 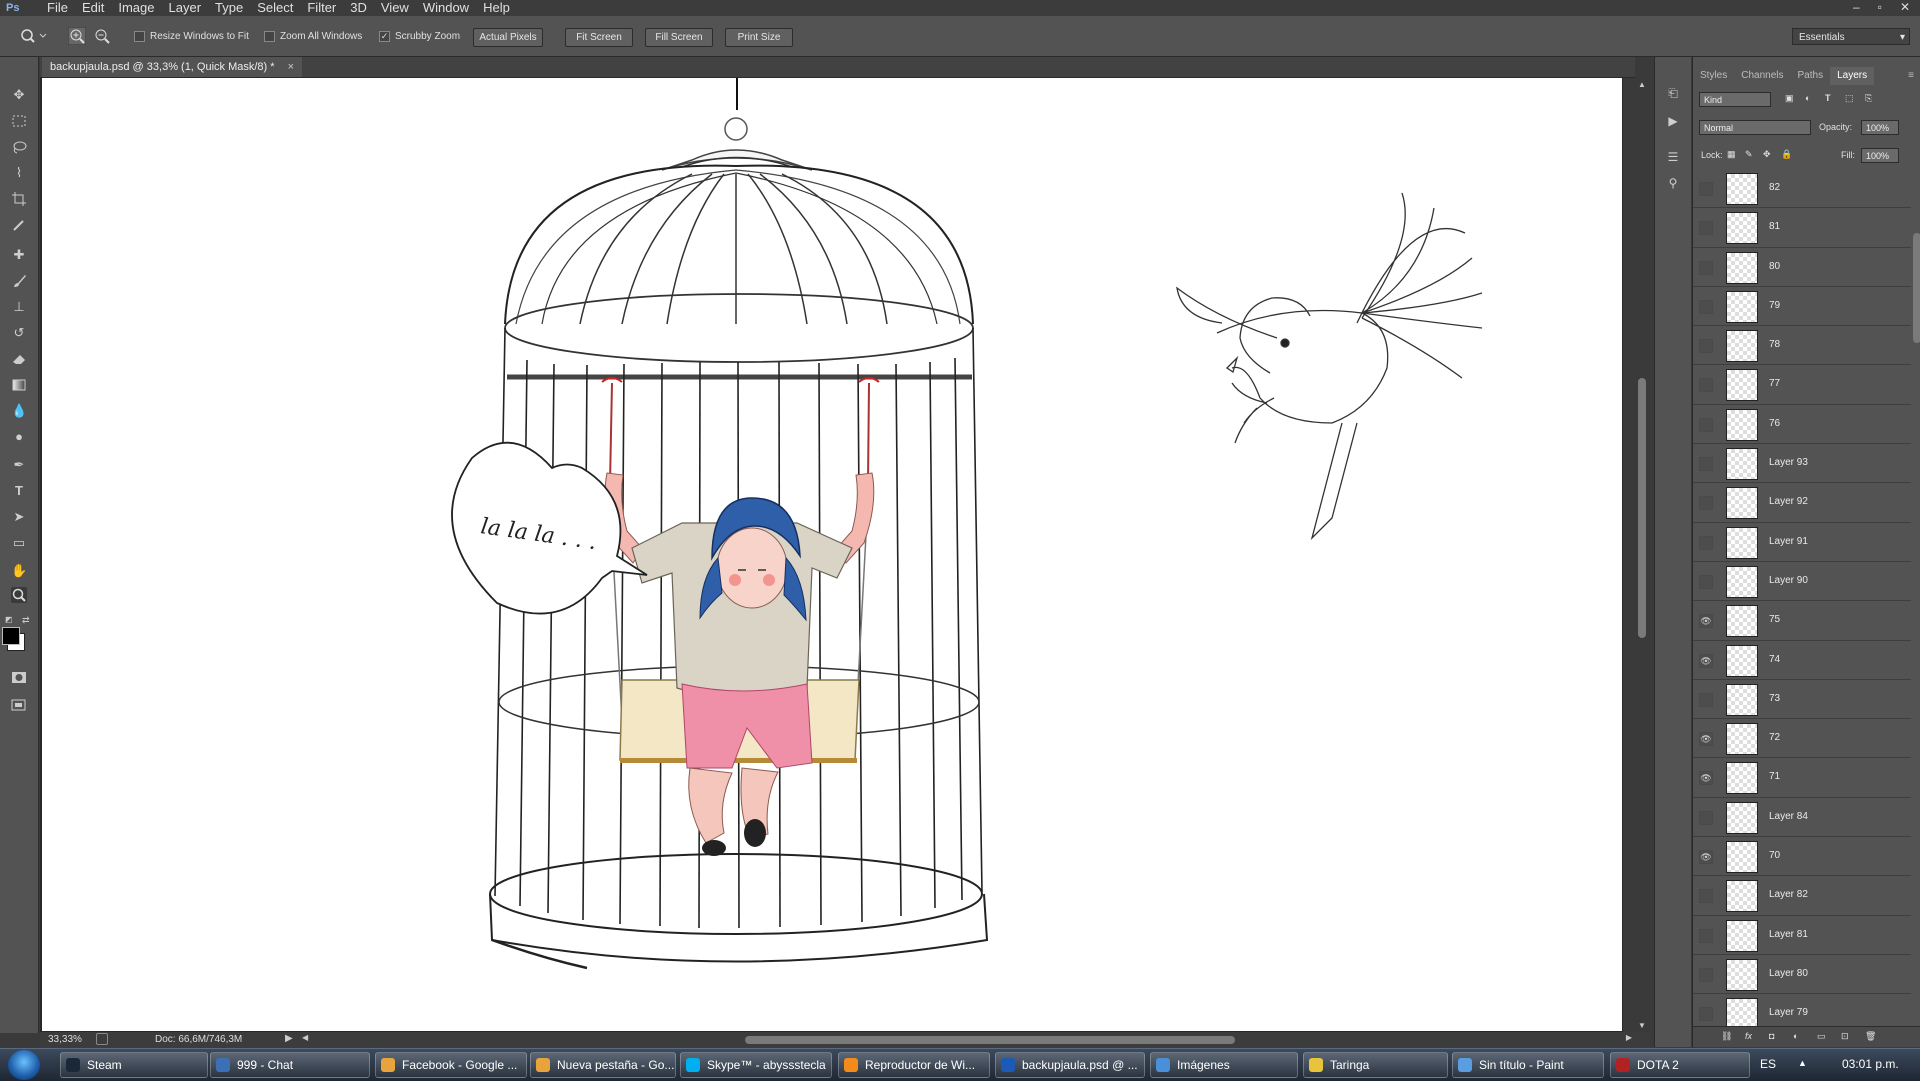 What do you see at coordinates (1771, 1036) in the screenshot?
I see `add-mask-icon: ◘` at bounding box center [1771, 1036].